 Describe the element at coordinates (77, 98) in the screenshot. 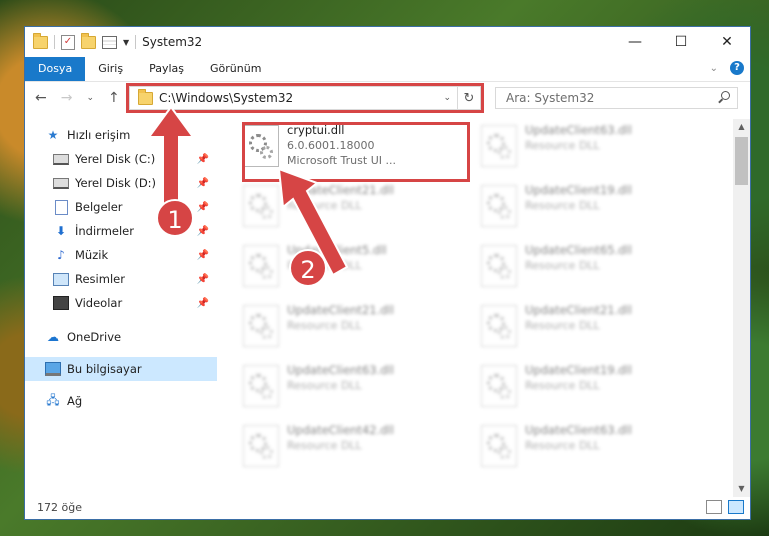

I see `navigation-buttons: ← → ⌄ ↑` at that location.